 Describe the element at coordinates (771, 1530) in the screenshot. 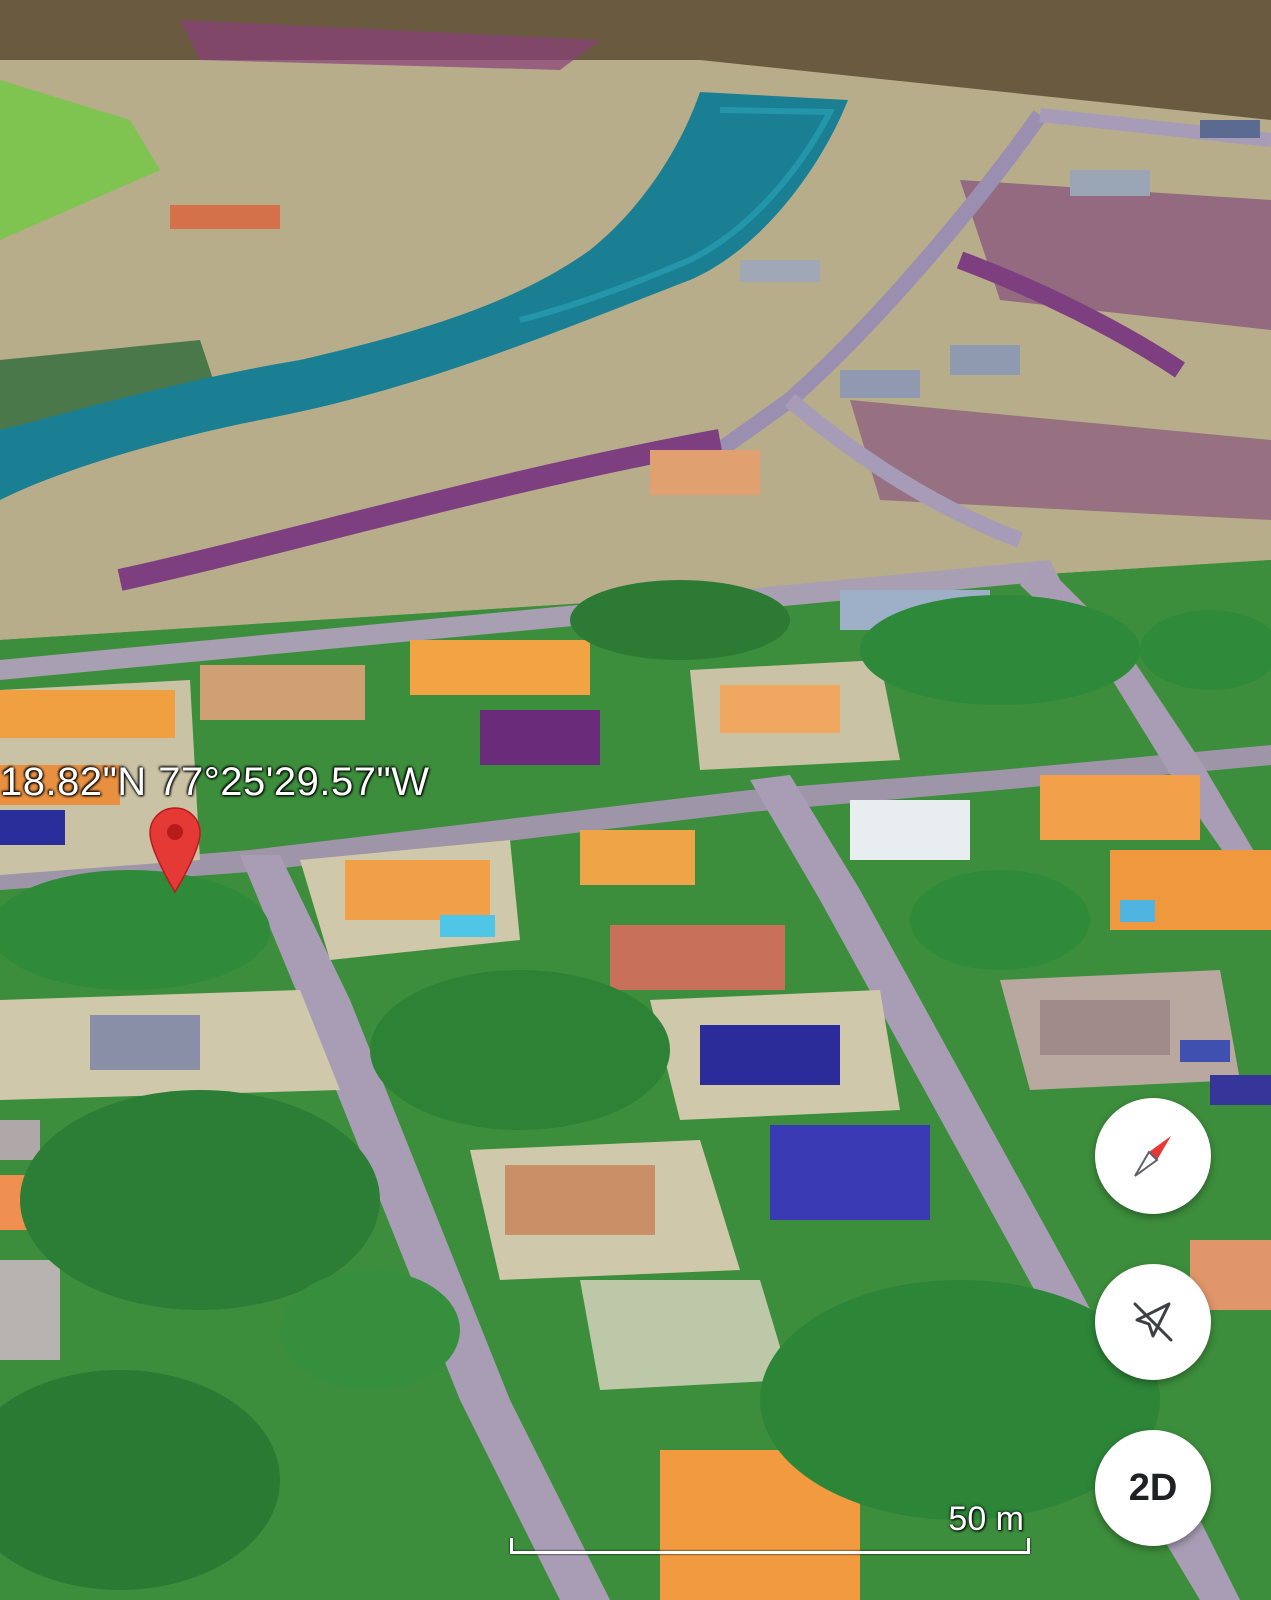

I see `scale-bar: 50 m` at that location.